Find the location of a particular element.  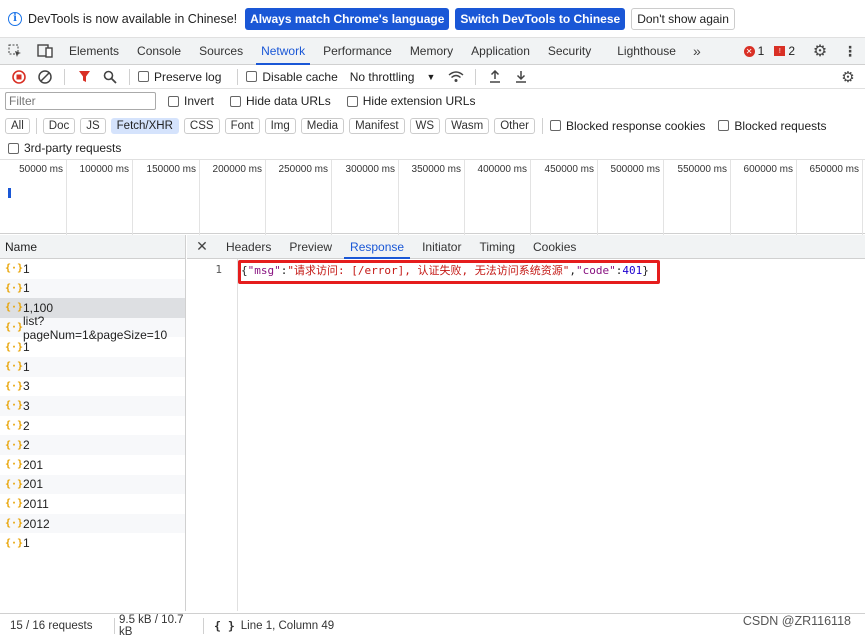

tab-performance: Performance is located at coordinates (357, 51).